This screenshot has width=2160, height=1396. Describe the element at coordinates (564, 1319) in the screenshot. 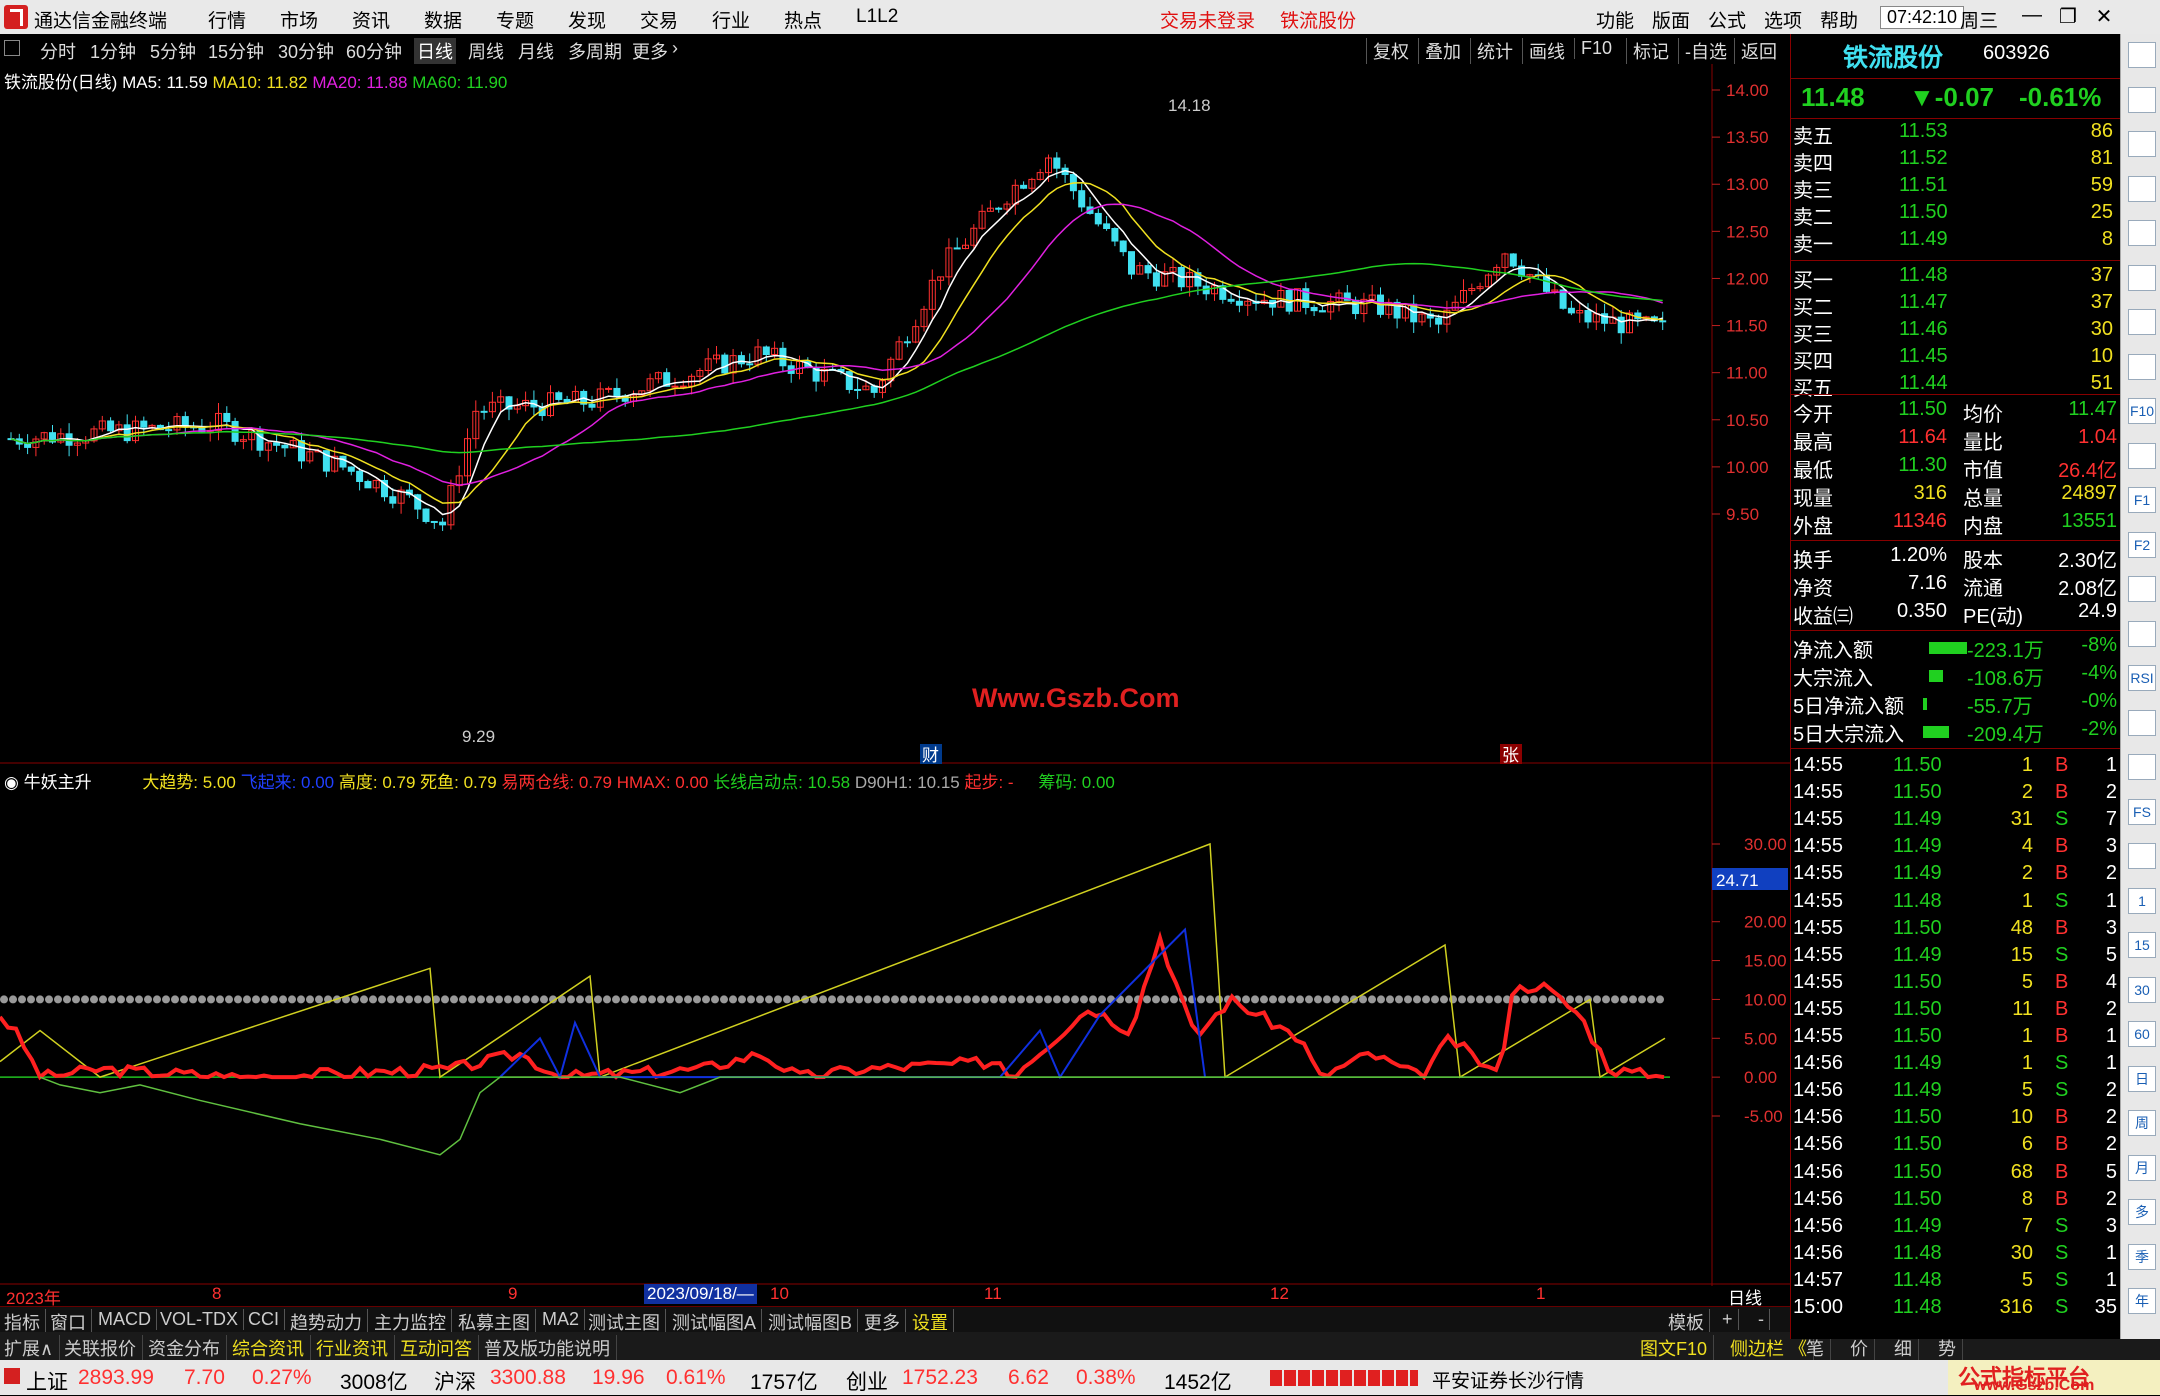

I see `tab-ma2: MA2` at that location.